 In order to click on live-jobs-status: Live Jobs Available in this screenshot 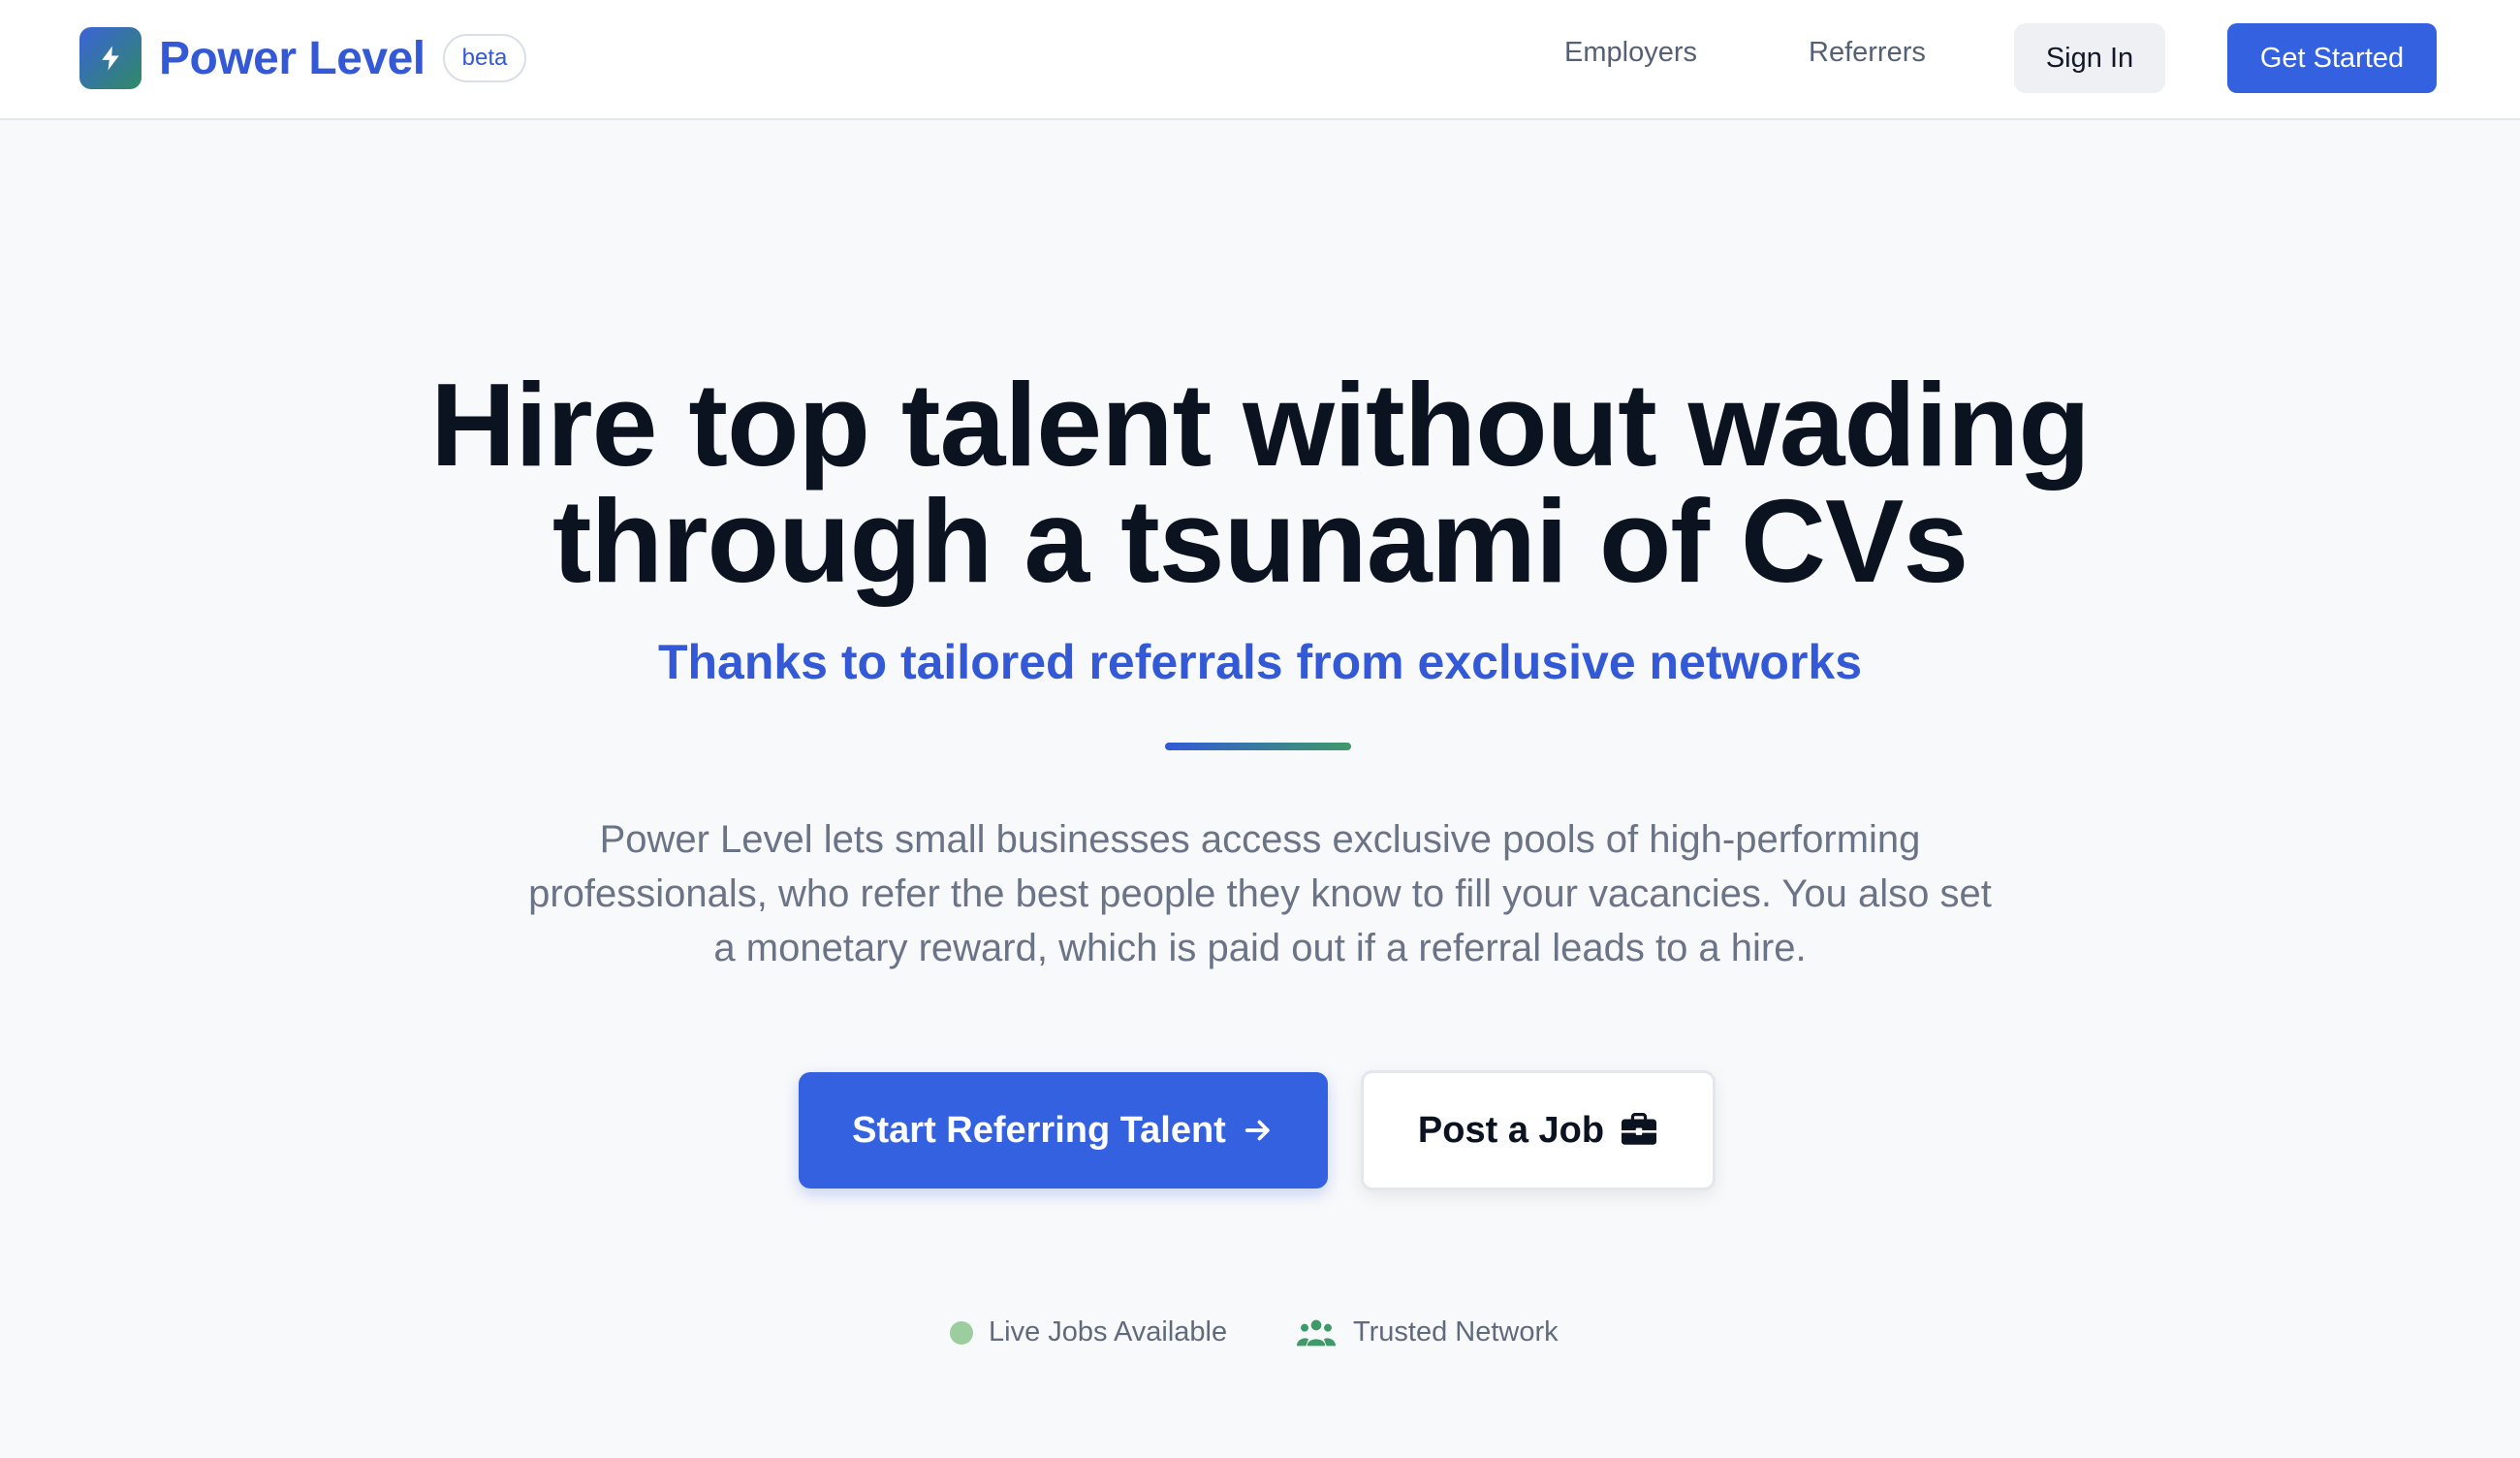, I will do `click(1088, 1332)`.